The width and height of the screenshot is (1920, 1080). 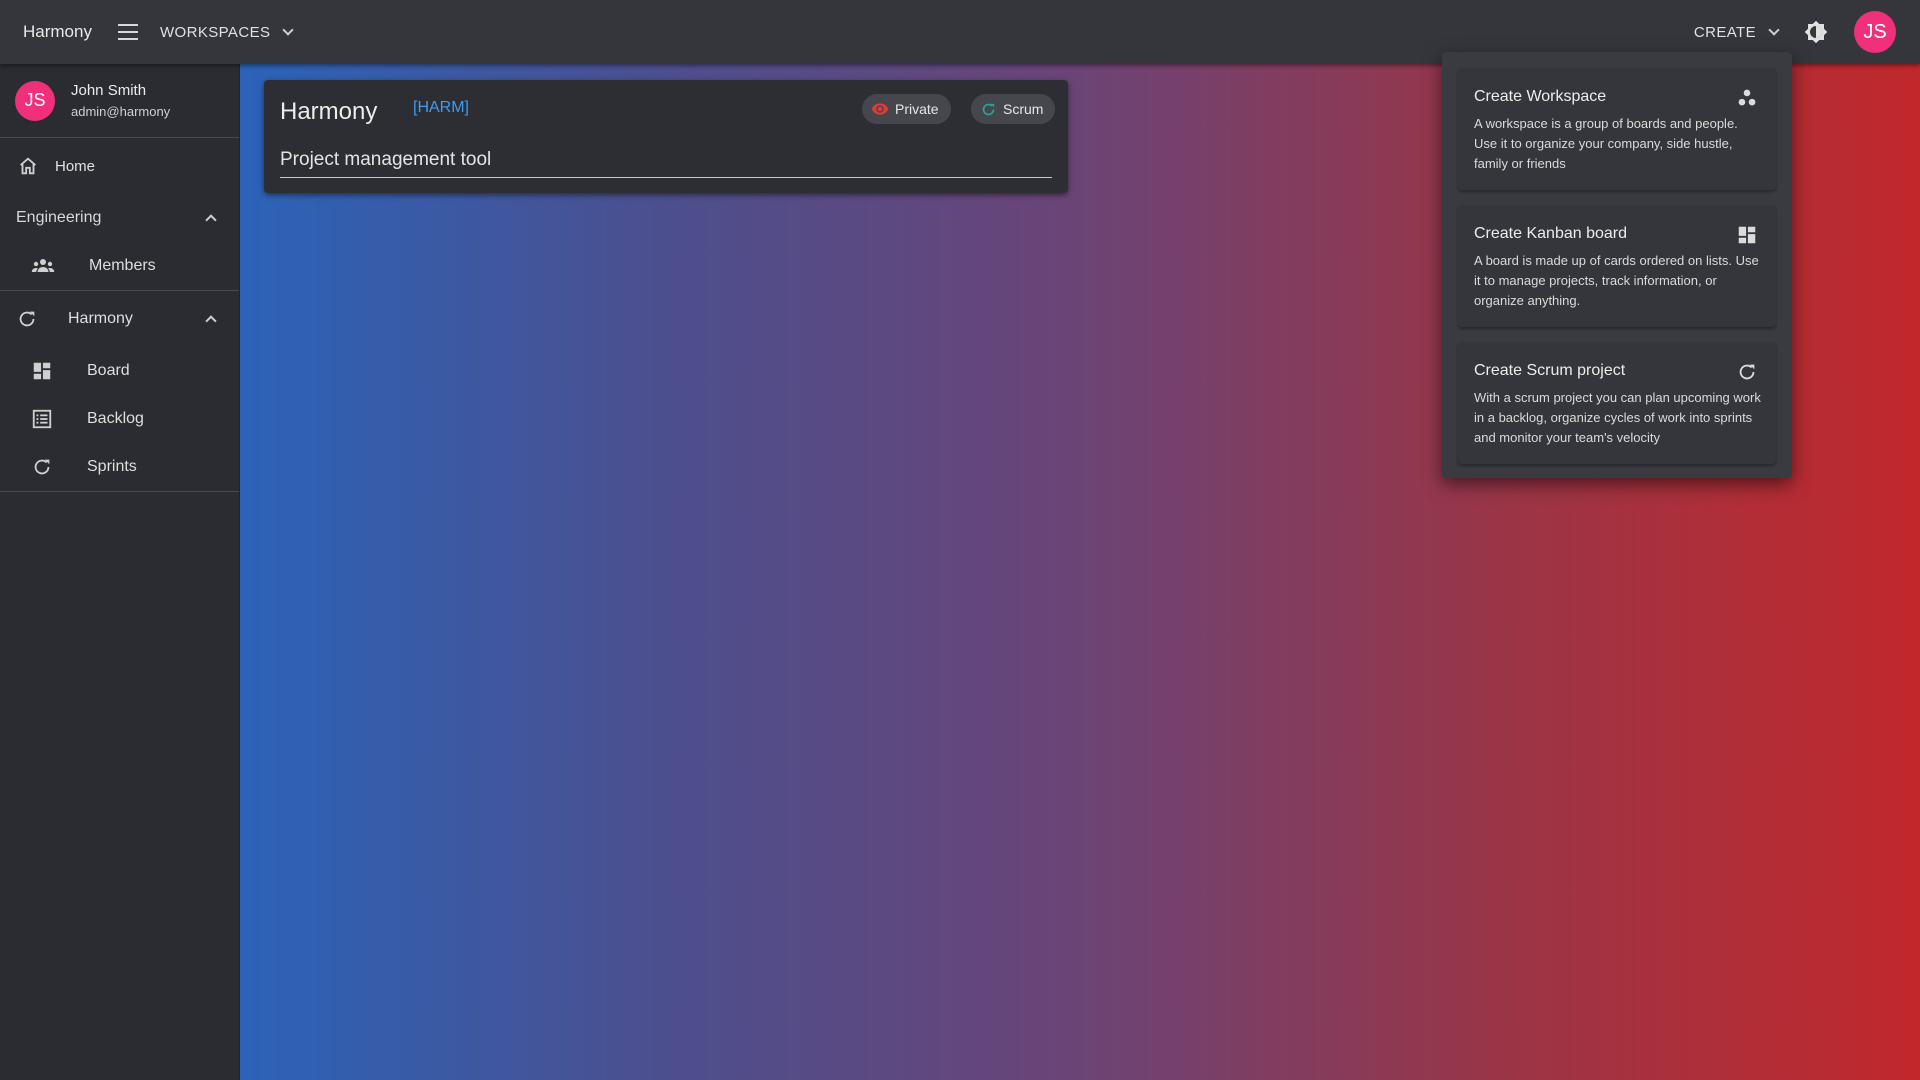 What do you see at coordinates (1747, 98) in the screenshot?
I see `workspaces-icon` at bounding box center [1747, 98].